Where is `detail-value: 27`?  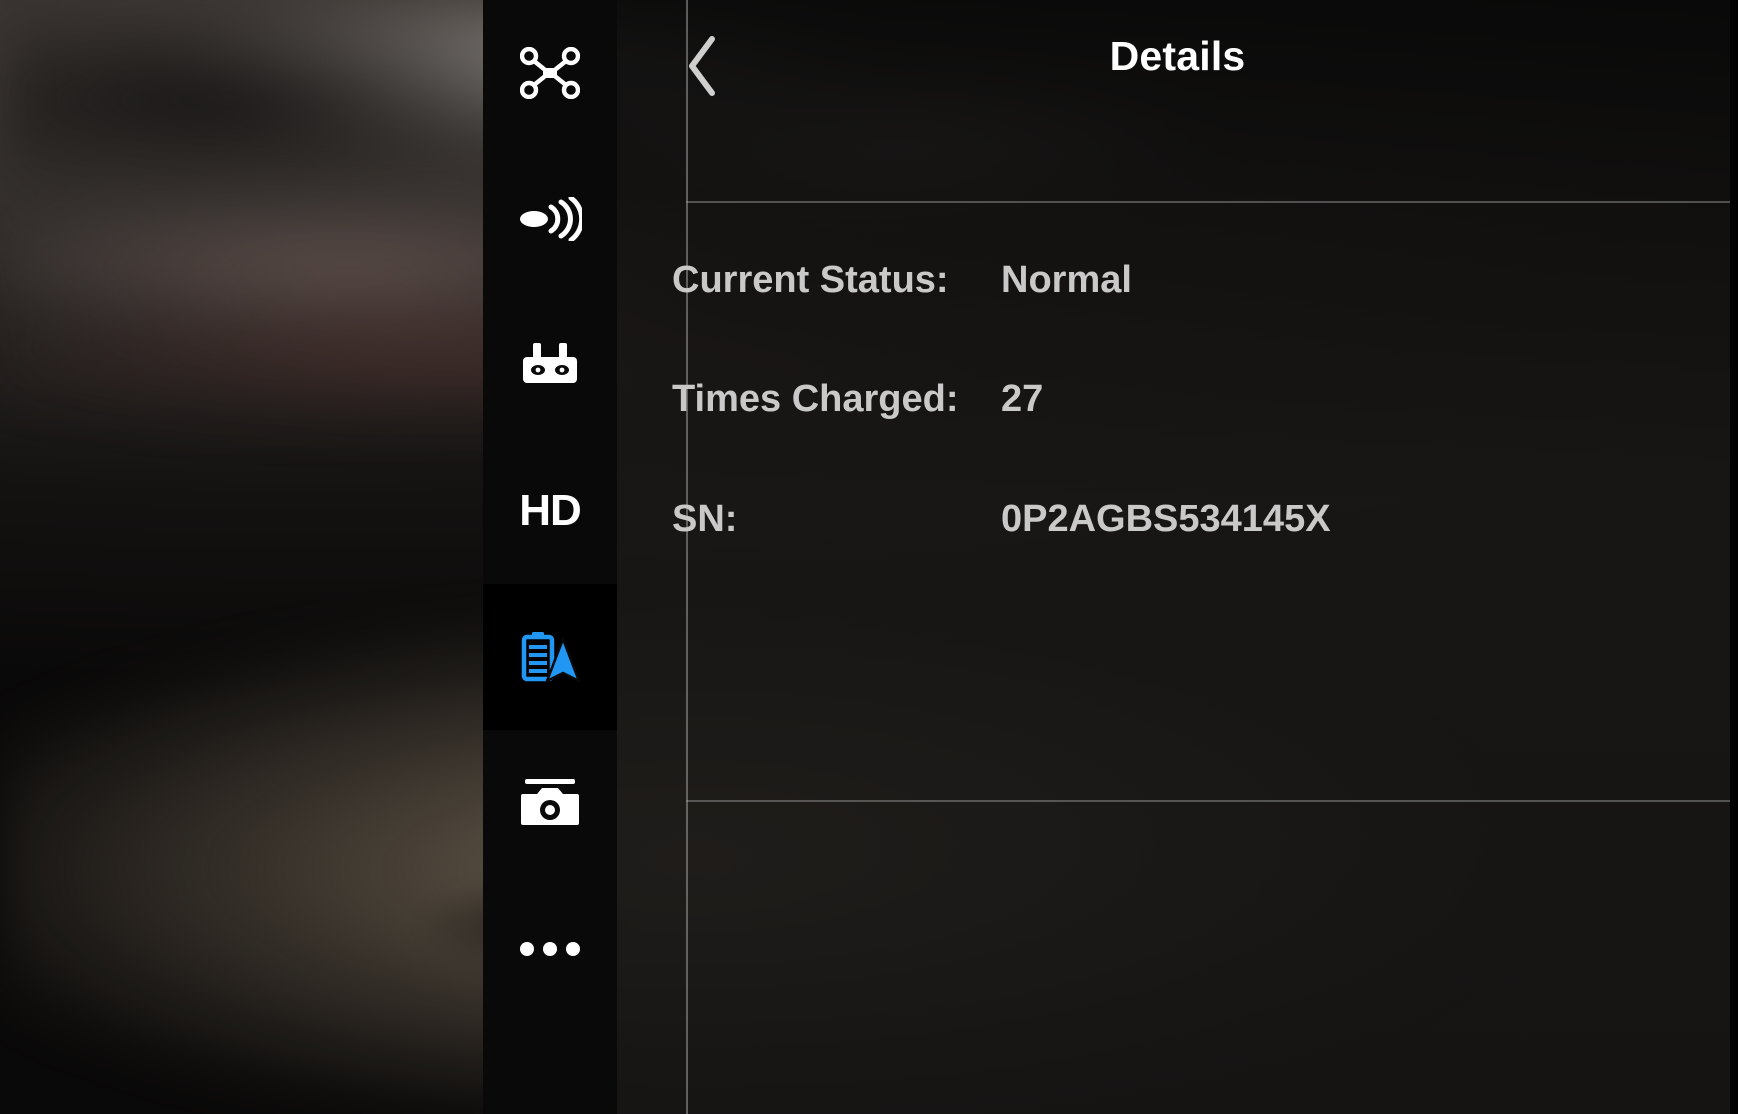
detail-value: 27 is located at coordinates (1022, 398).